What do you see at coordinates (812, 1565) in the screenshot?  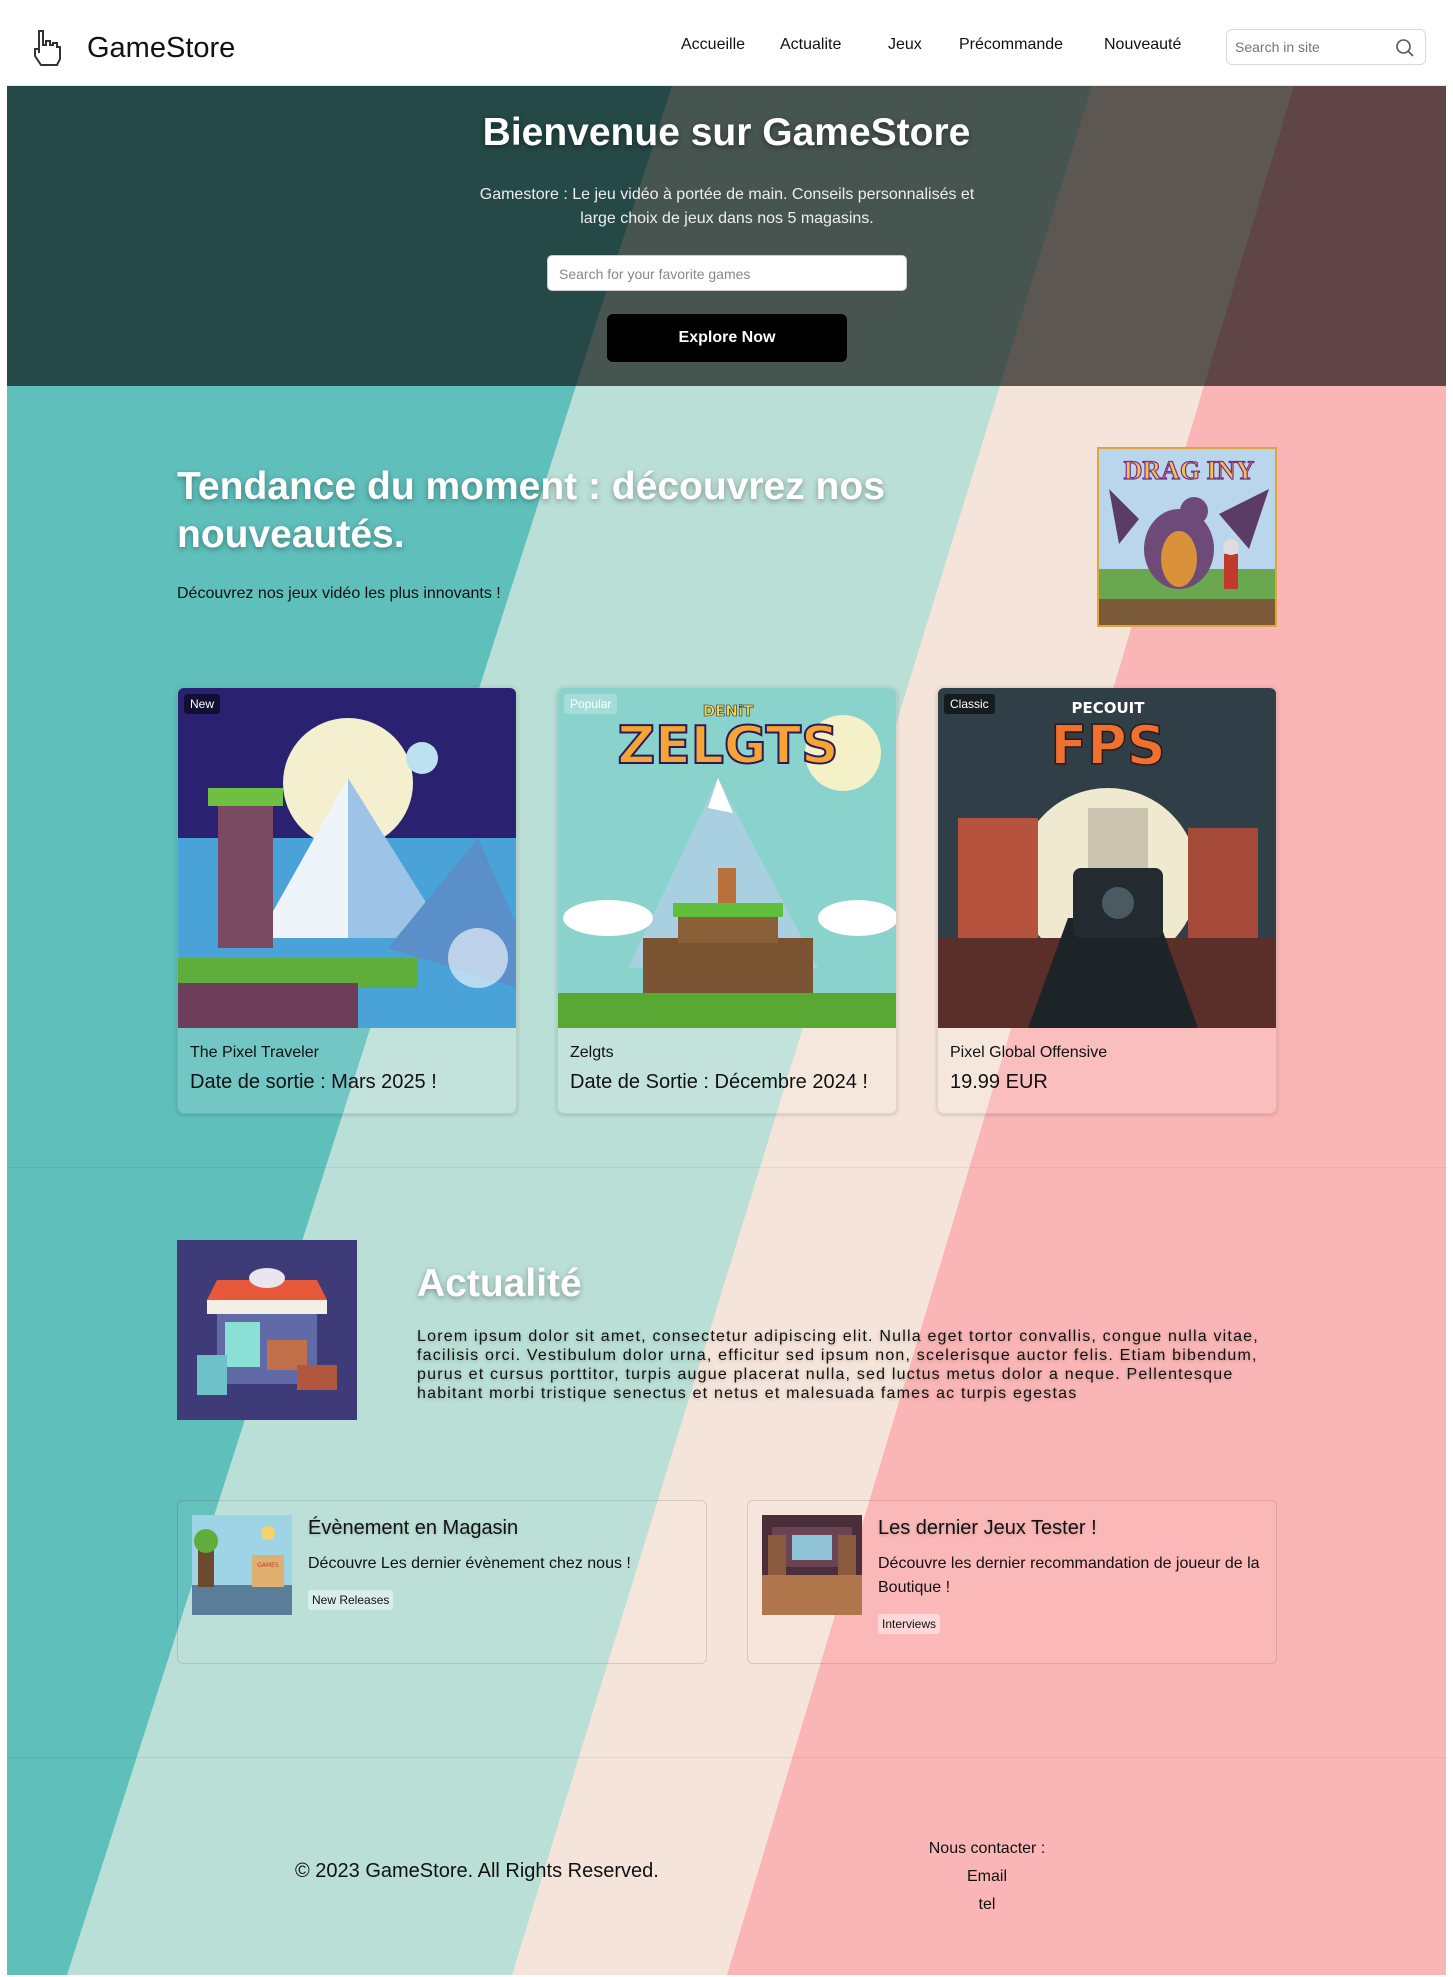 I see `news-thumbnail` at bounding box center [812, 1565].